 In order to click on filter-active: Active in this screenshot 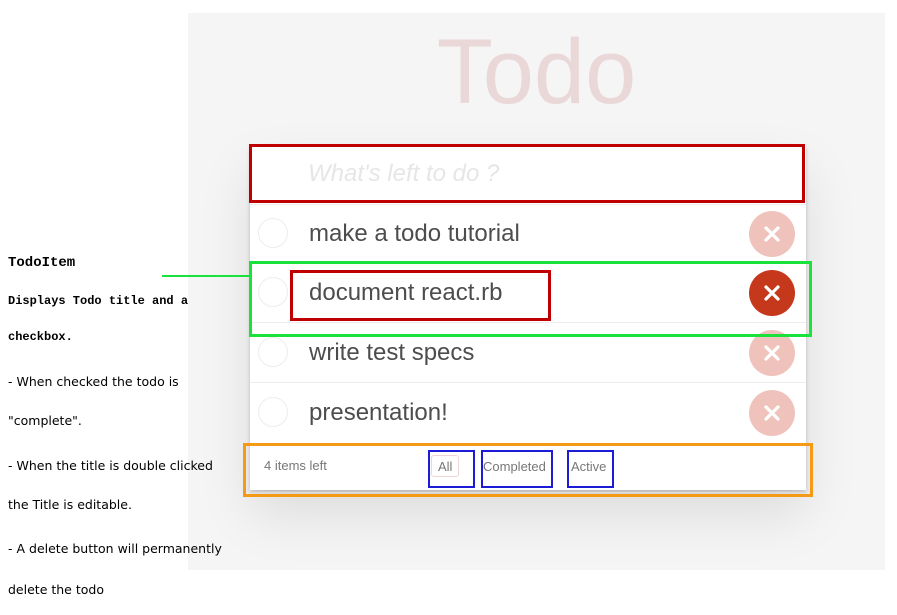, I will do `click(588, 466)`.